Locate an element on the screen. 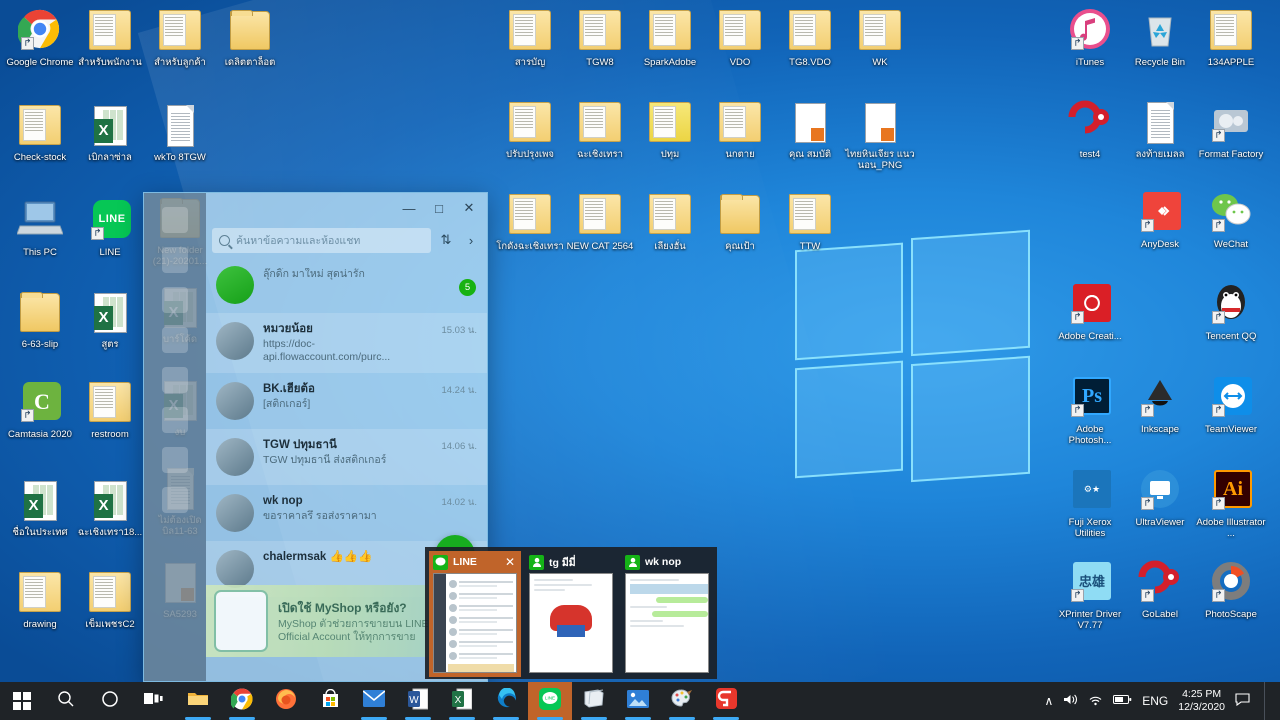  chat-list-item: ลุ๊กดิ๊ก มาใหม่ สุดน่ารัก 5 is located at coordinates (346, 285).